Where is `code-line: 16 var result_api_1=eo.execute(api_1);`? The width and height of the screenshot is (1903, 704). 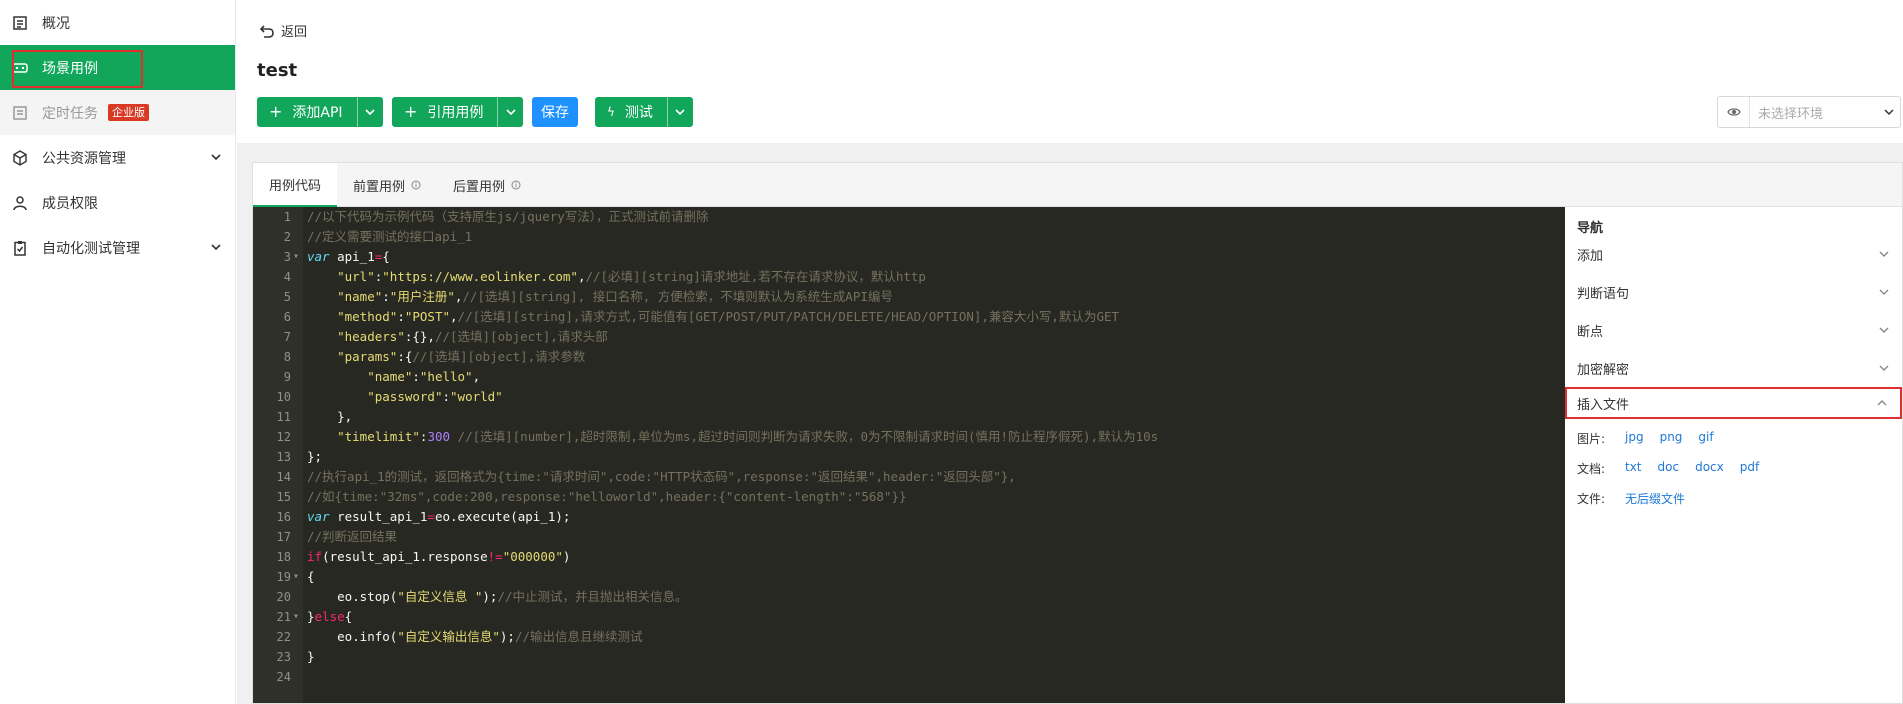
code-line: 16 var result_api_1=eo.execute(api_1); is located at coordinates (423, 516).